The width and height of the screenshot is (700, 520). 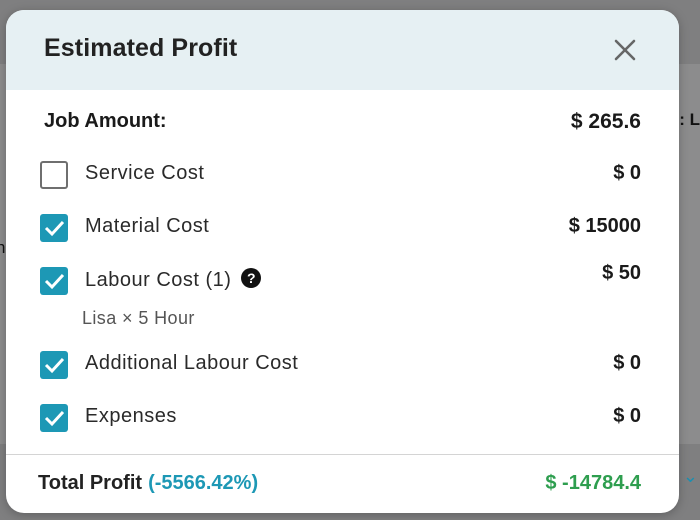 What do you see at coordinates (145, 173) in the screenshot?
I see `cost-label-service: Service Cost` at bounding box center [145, 173].